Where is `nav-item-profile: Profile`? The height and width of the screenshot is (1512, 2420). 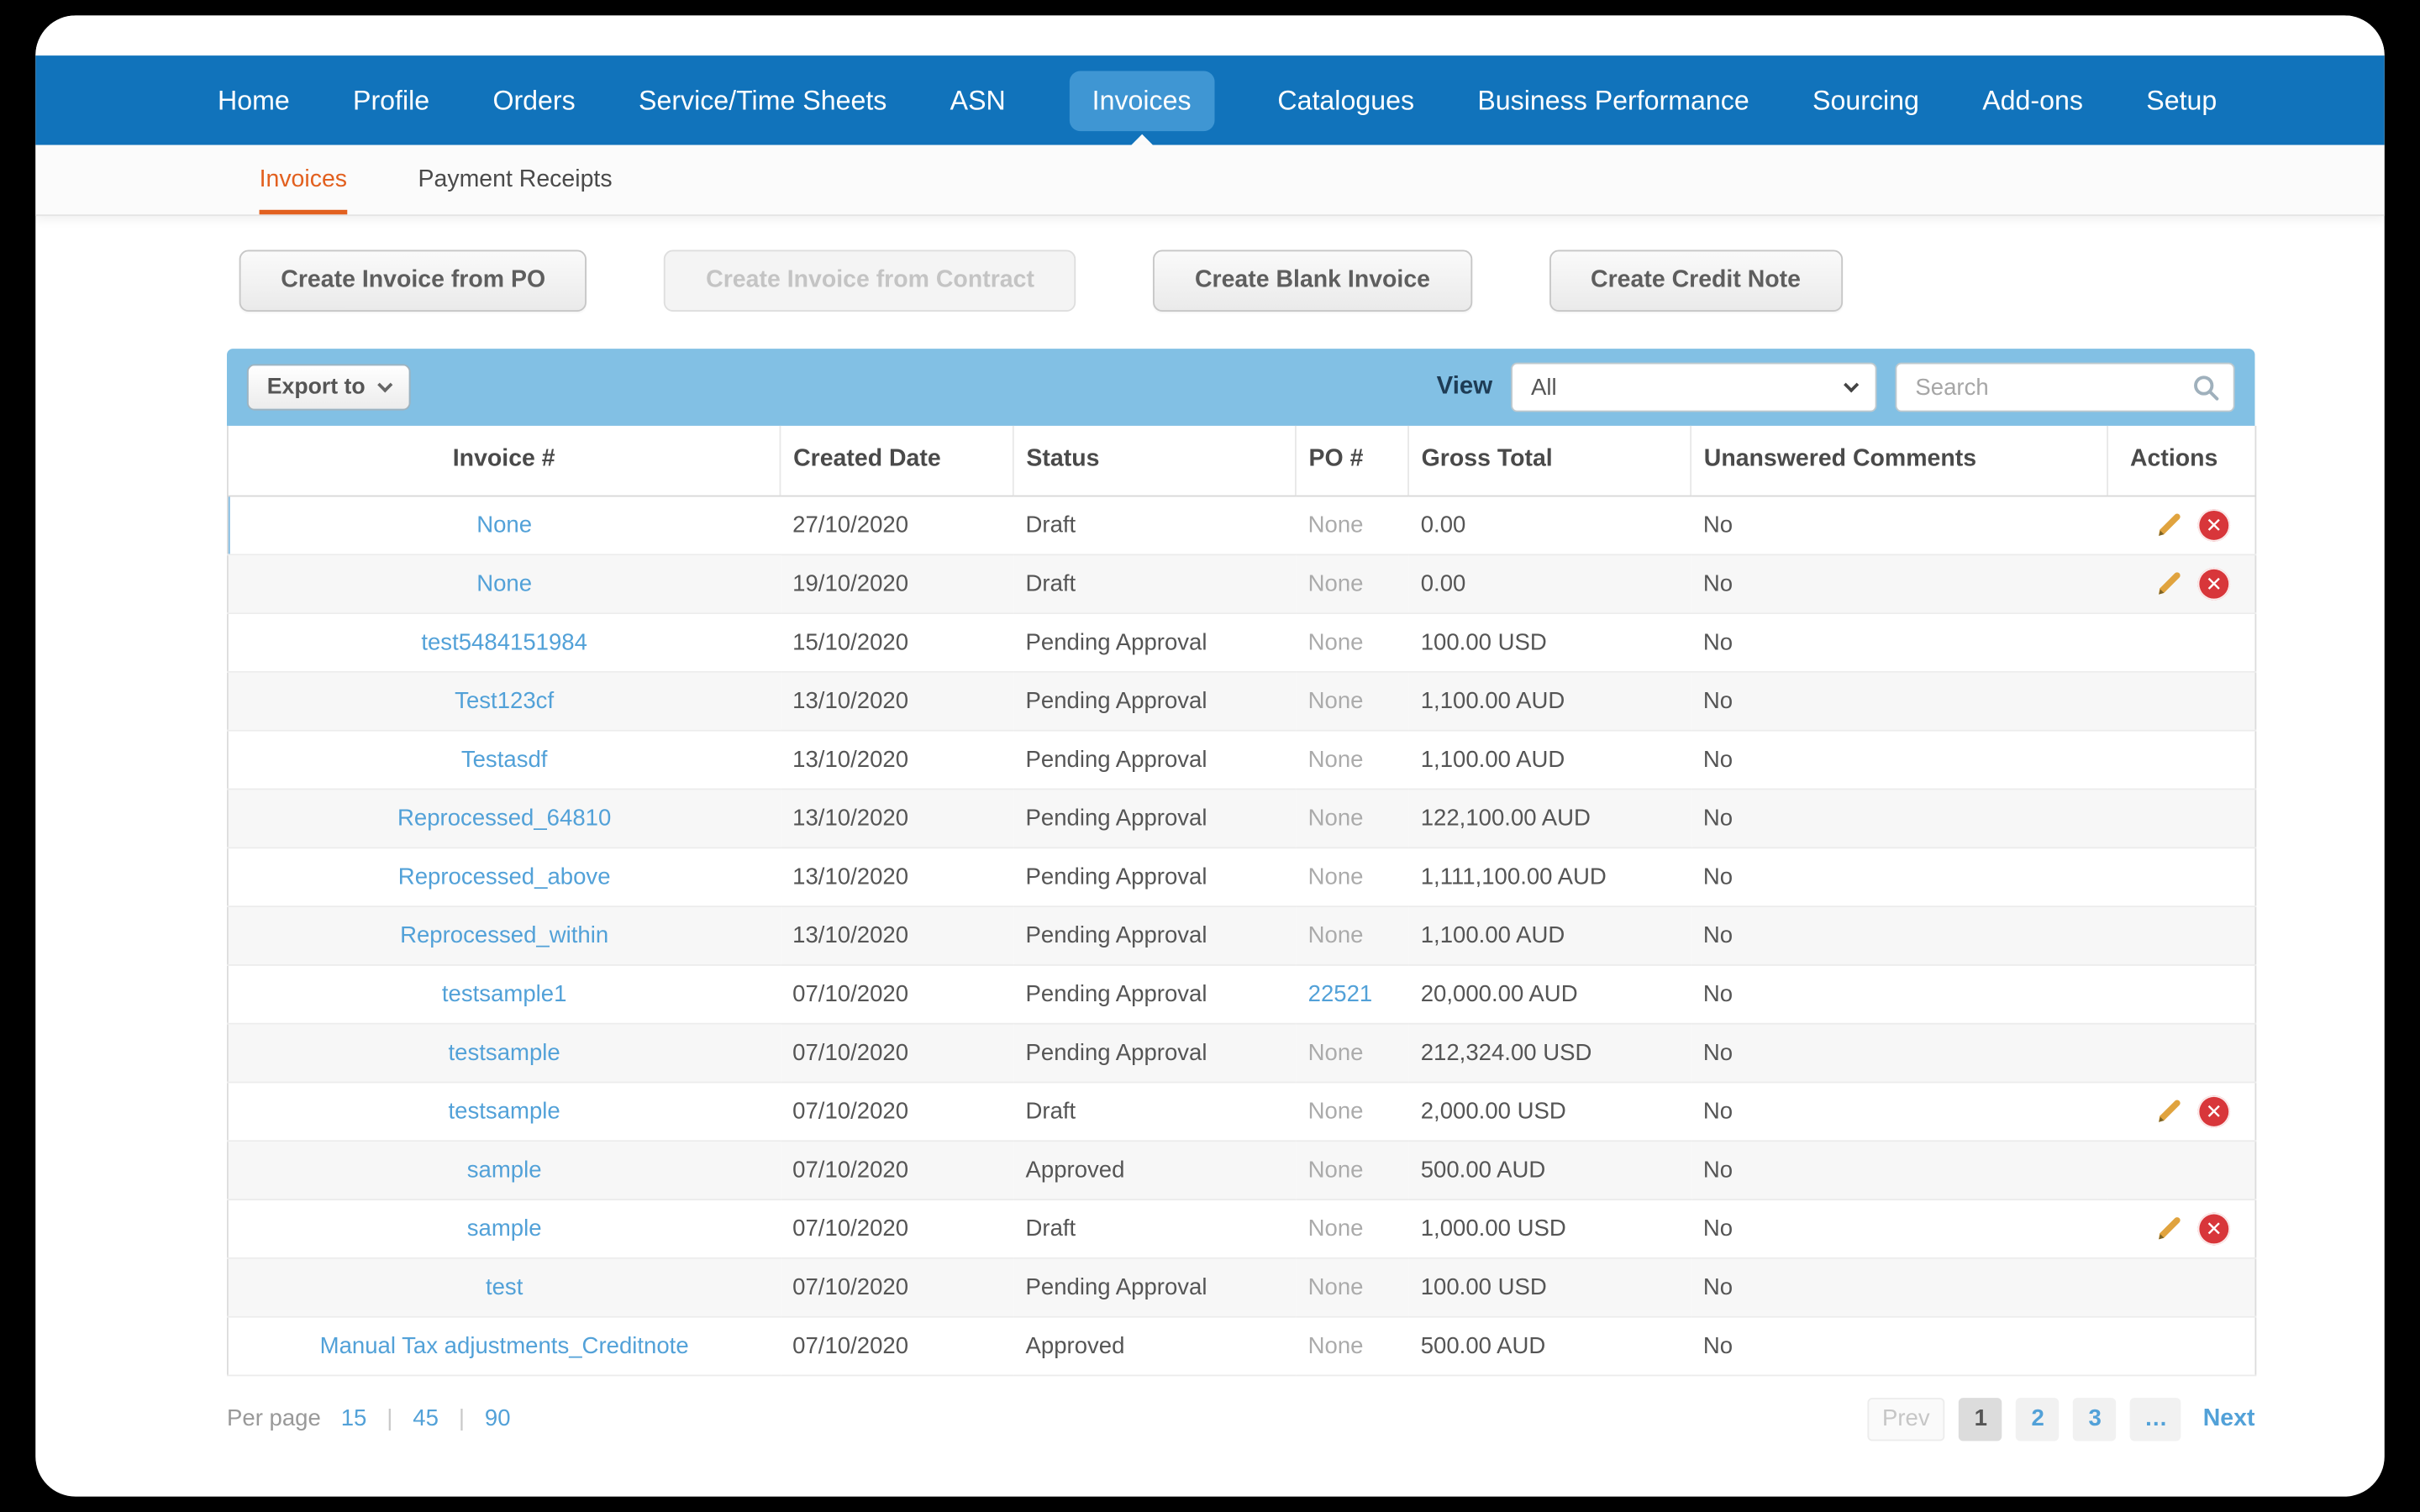
nav-item-profile: Profile is located at coordinates (391, 100).